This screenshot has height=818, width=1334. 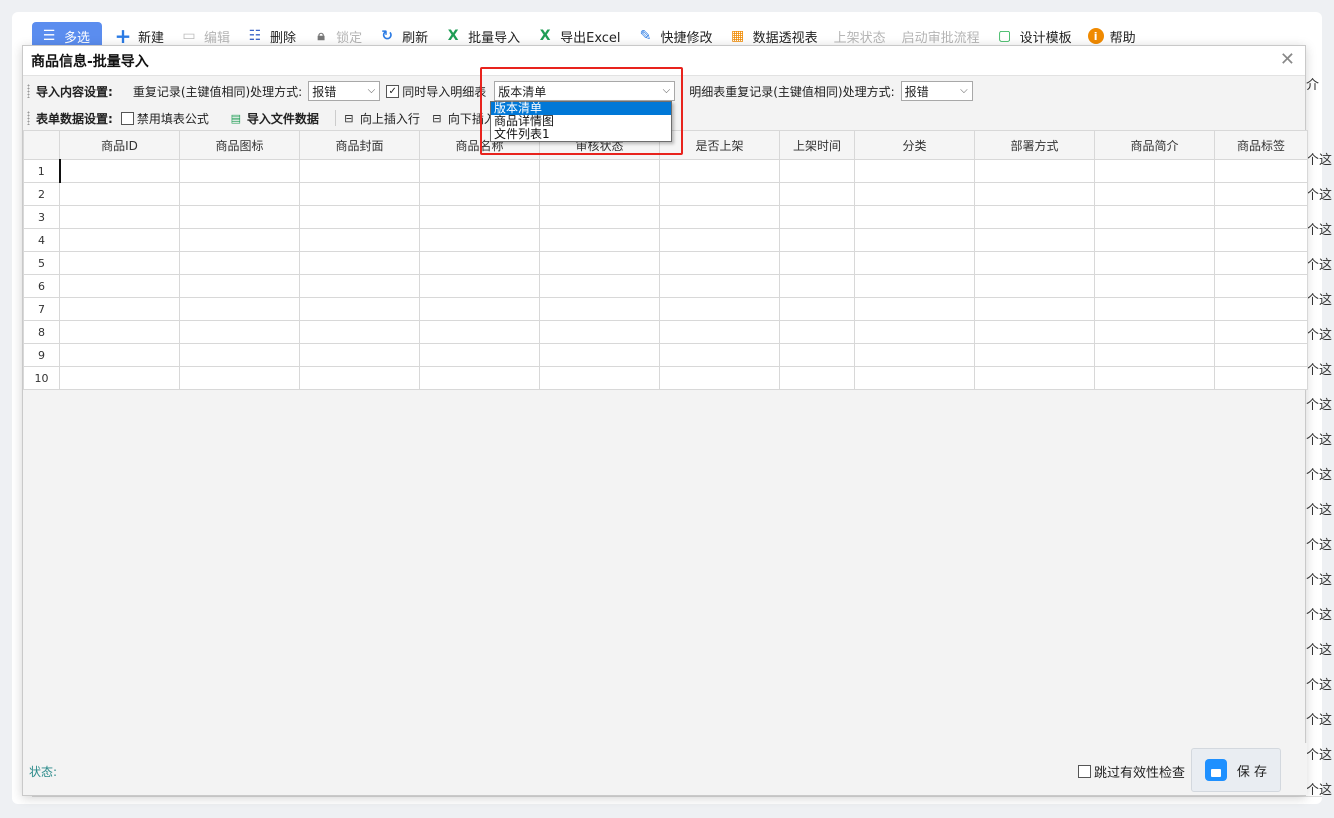 I want to click on column-header: 部署方式, so click(x=1034, y=145).